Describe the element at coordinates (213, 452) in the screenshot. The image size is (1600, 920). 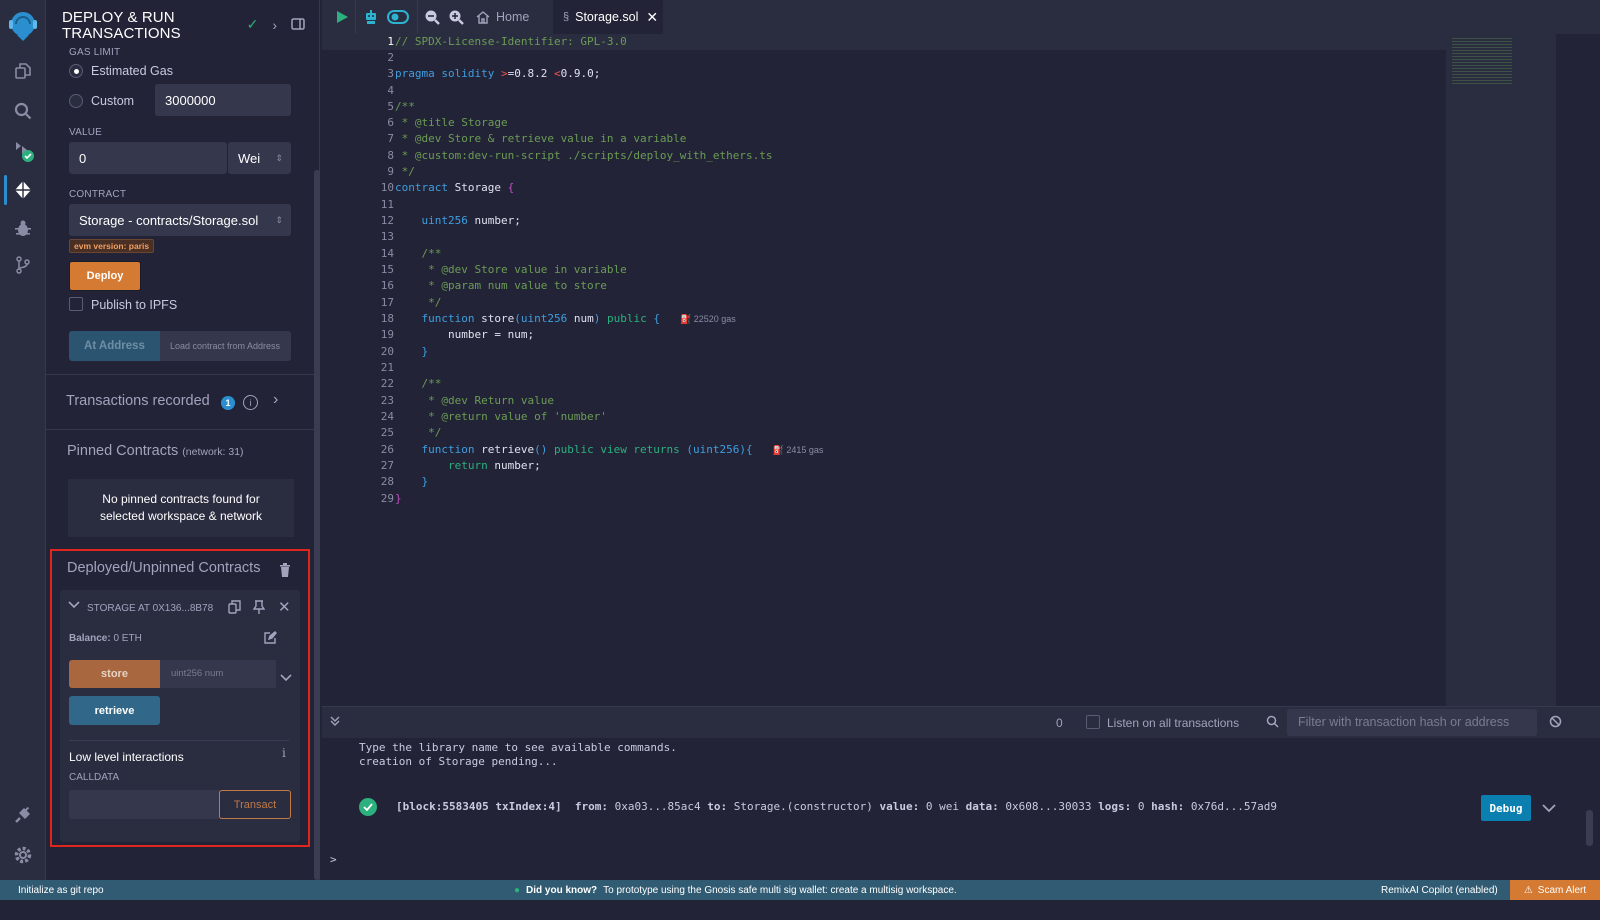
I see `pinned-network-text: (network: 31)` at that location.